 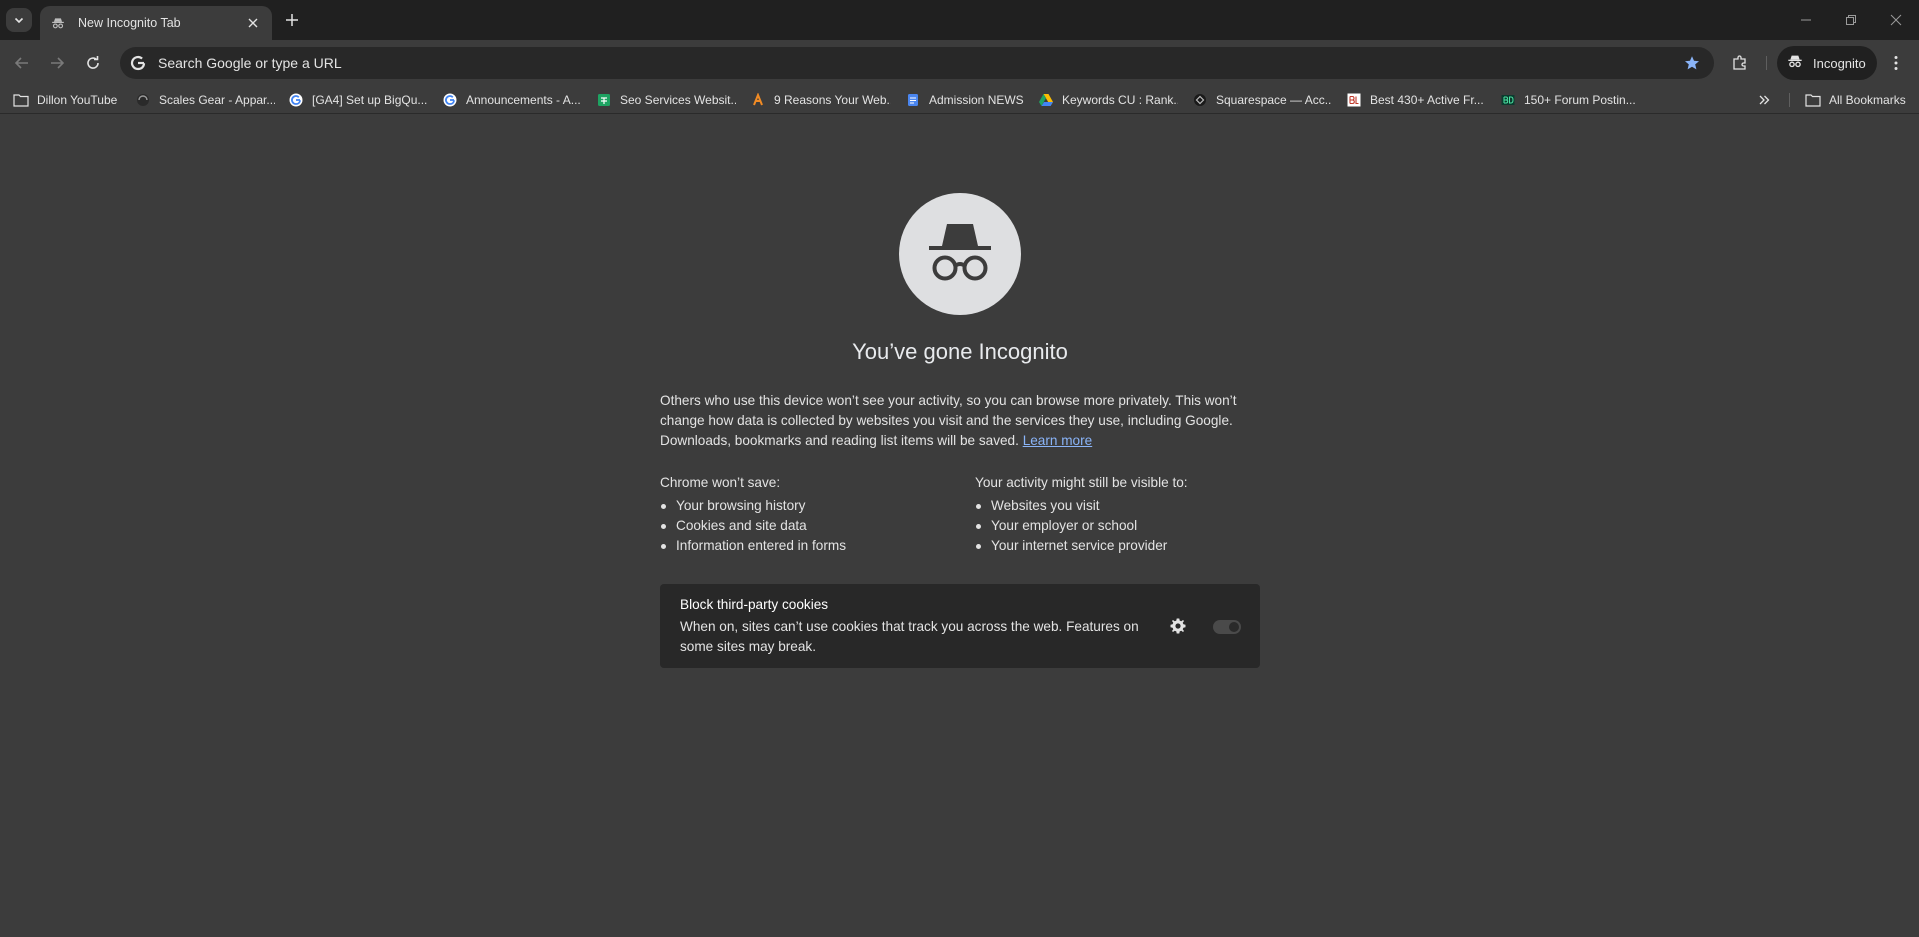 I want to click on window-close-button, so click(x=1896, y=20).